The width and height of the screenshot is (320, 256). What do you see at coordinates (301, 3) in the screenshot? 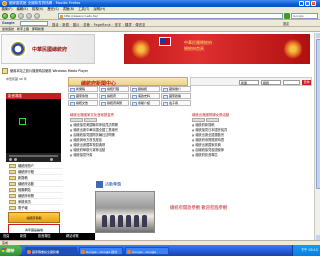
I see `minimize-icon: _` at bounding box center [301, 3].